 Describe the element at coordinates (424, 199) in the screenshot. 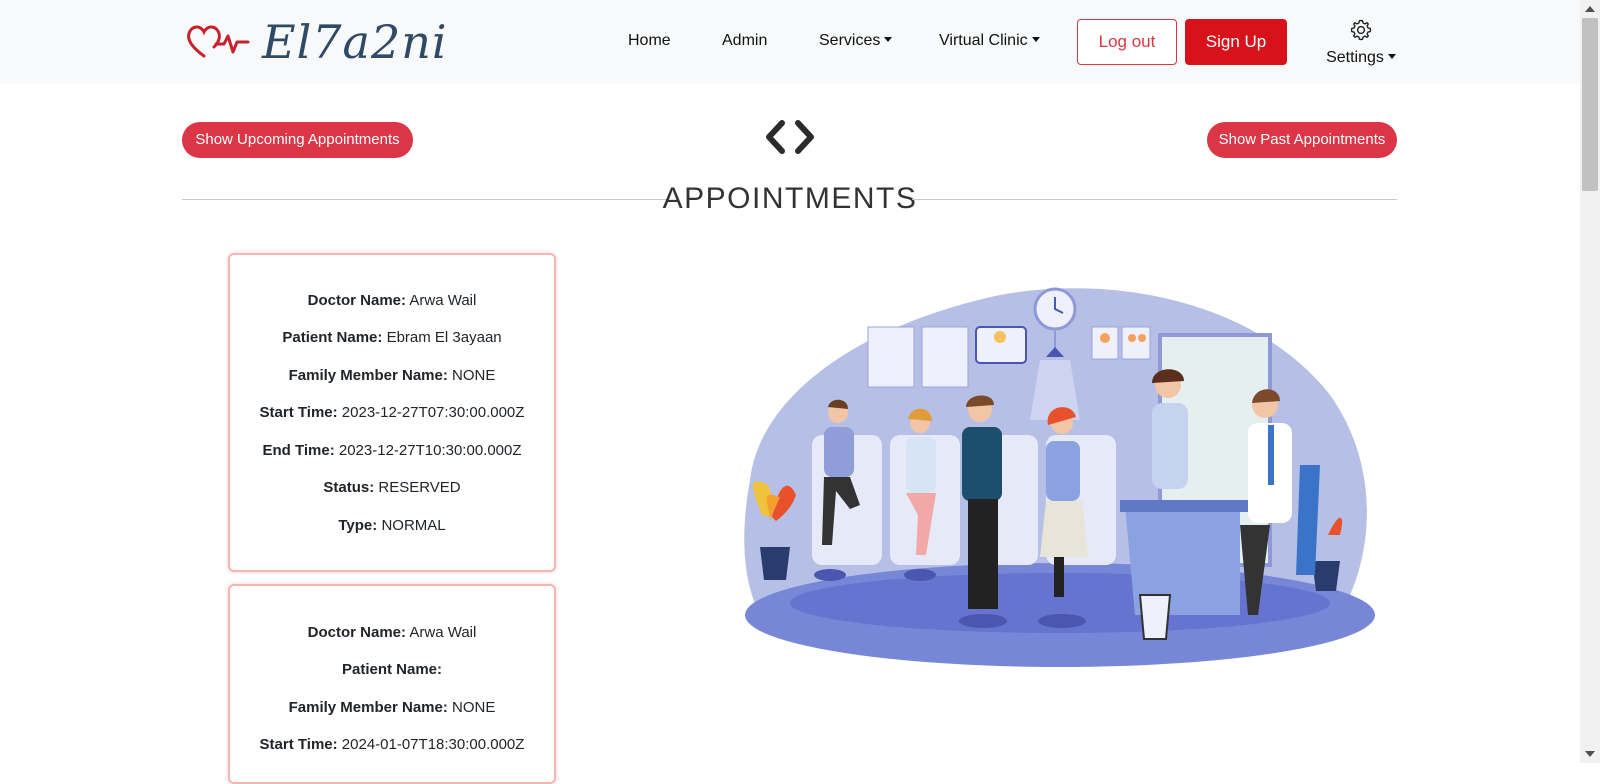

I see `divider-left` at that location.